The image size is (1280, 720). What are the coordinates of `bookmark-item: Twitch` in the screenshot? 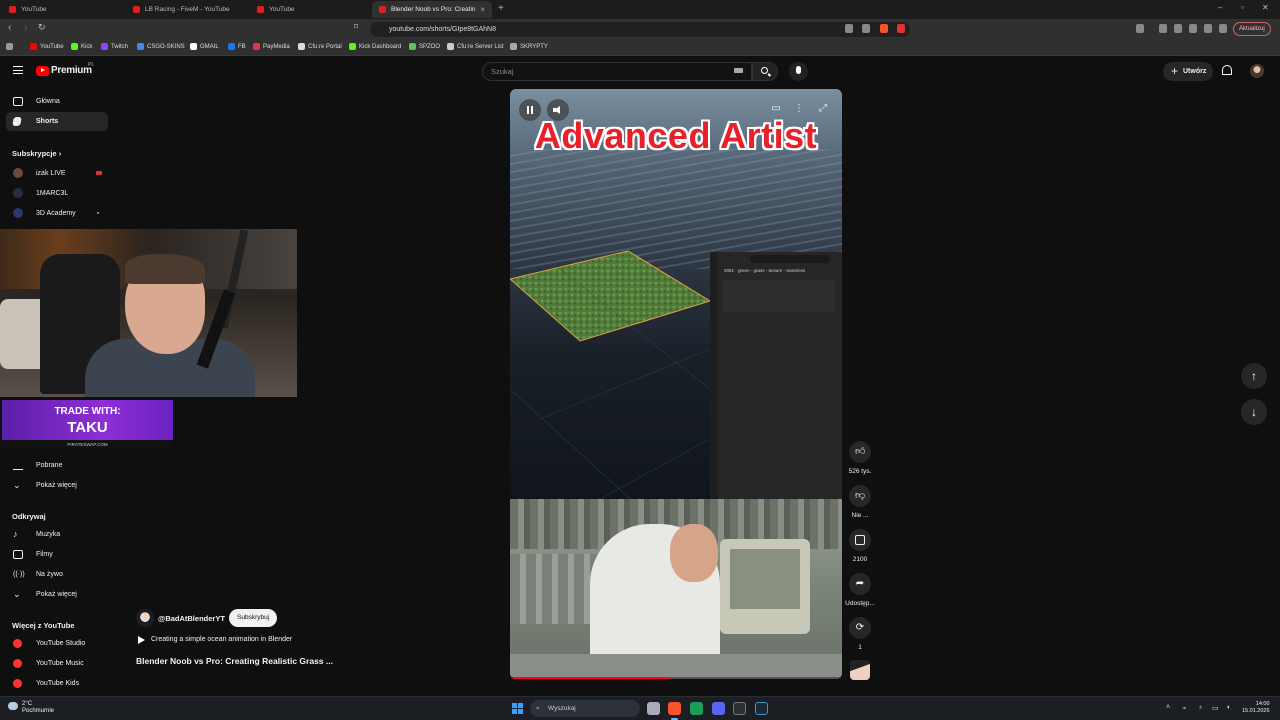 It's located at (114, 46).